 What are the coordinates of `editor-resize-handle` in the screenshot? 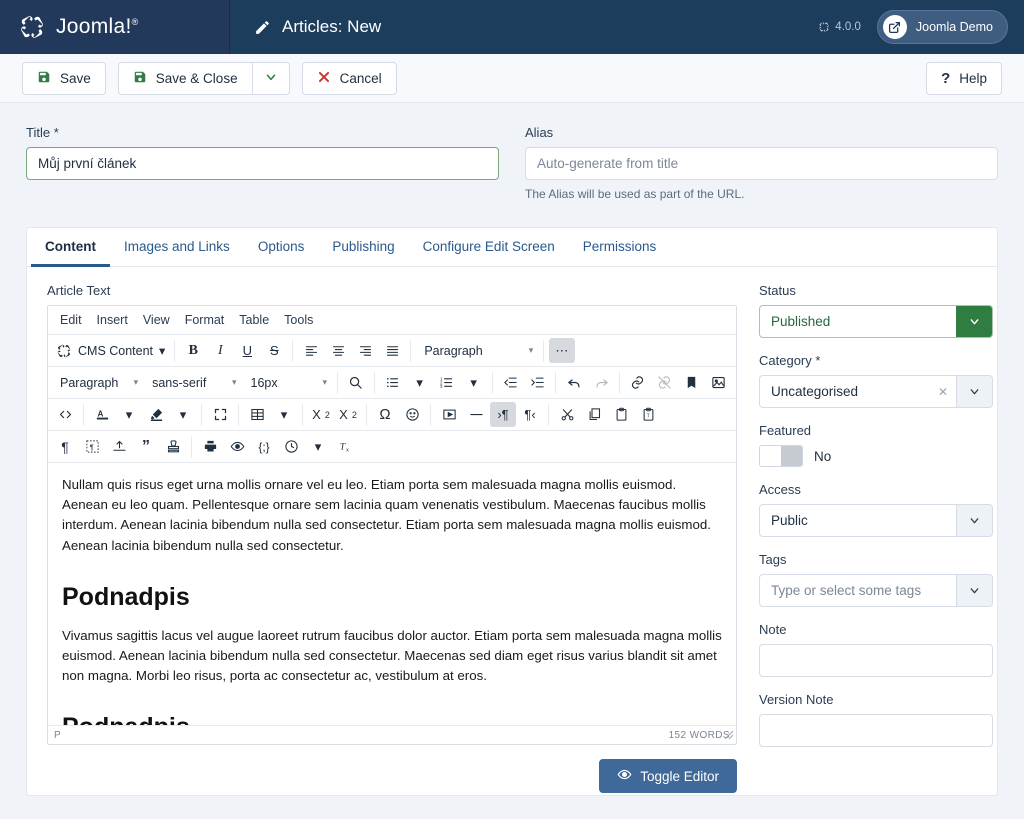 It's located at (729, 736).